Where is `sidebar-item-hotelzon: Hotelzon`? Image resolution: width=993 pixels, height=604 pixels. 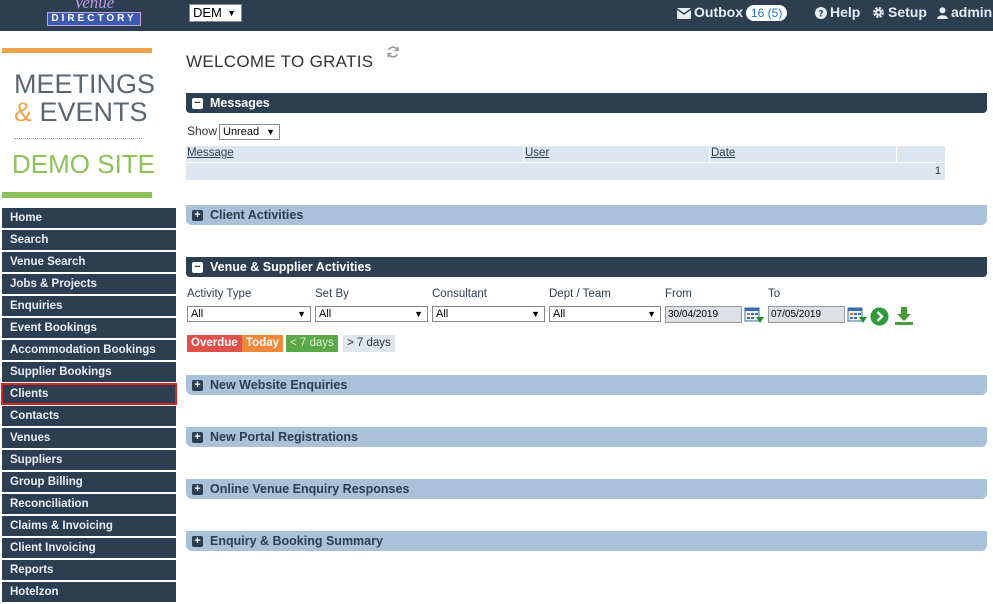 sidebar-item-hotelzon: Hotelzon is located at coordinates (89, 592).